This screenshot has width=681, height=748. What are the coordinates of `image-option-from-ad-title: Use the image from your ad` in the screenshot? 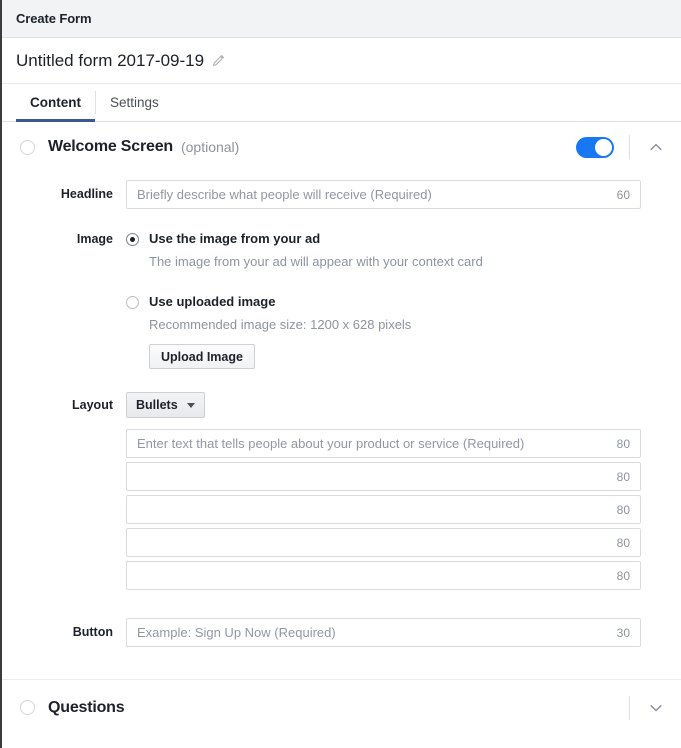 It's located at (235, 238).